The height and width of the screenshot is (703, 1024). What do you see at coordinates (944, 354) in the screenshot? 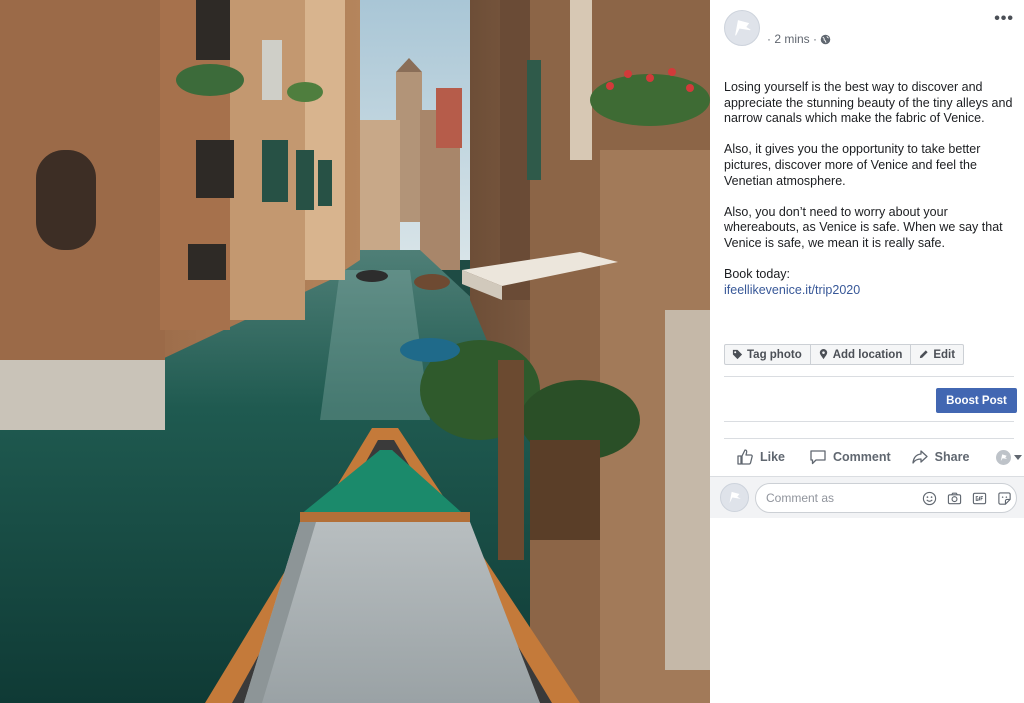
I see `edit-label: Edit` at bounding box center [944, 354].